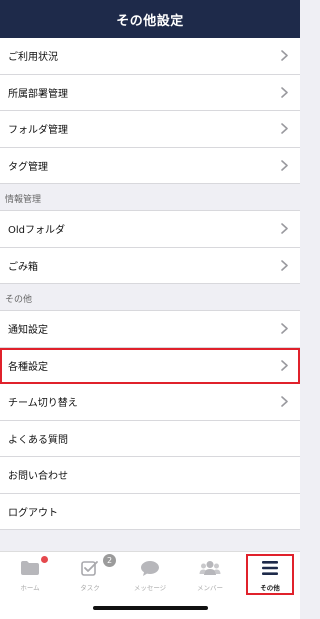  Describe the element at coordinates (270, 588) in the screenshot. I see `tab-label: その他` at that location.